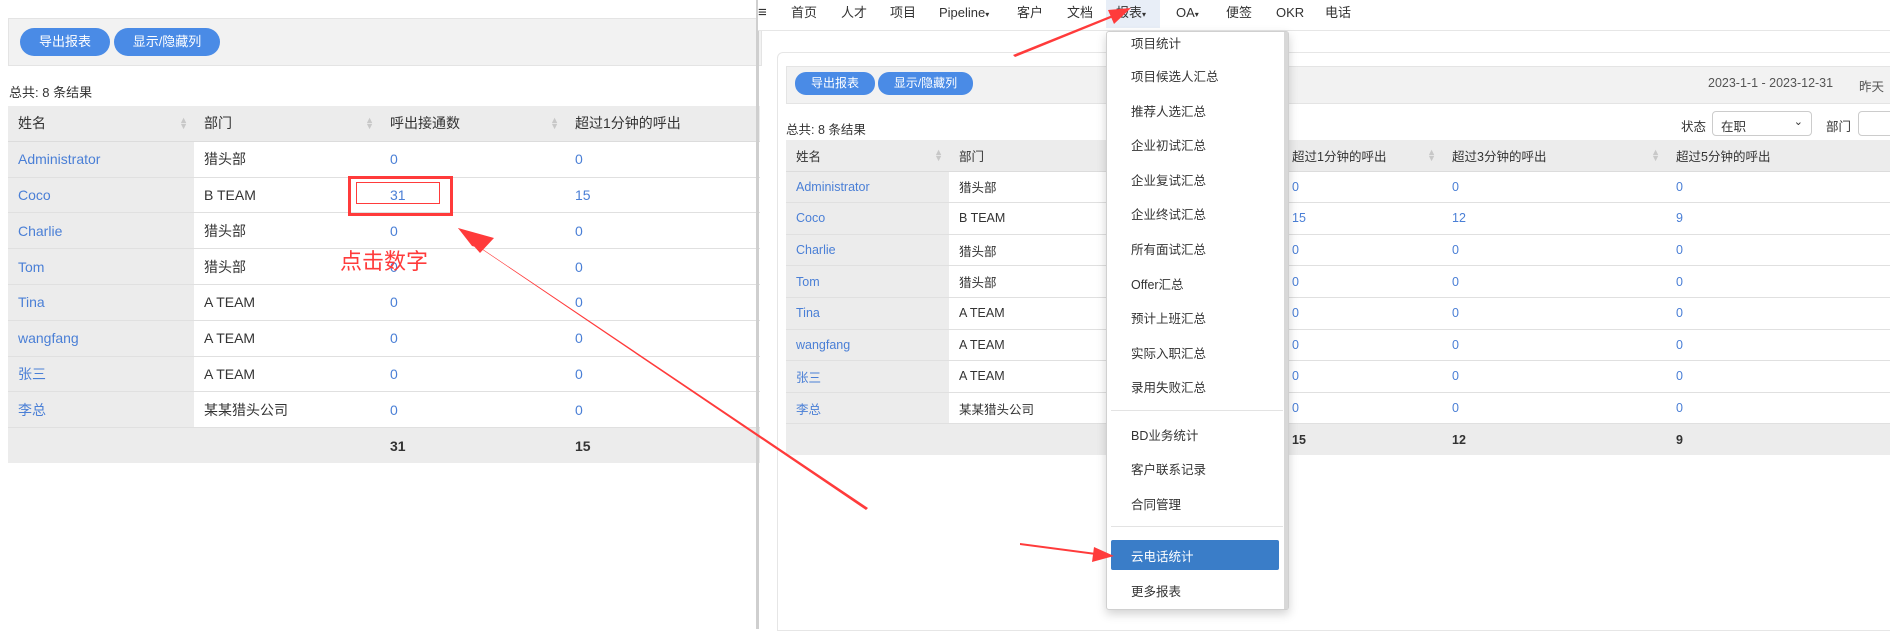 The height and width of the screenshot is (631, 1890). Describe the element at coordinates (662, 124) in the screenshot. I see `left-col-header-over1min: 超过1分钟的呼出` at that location.